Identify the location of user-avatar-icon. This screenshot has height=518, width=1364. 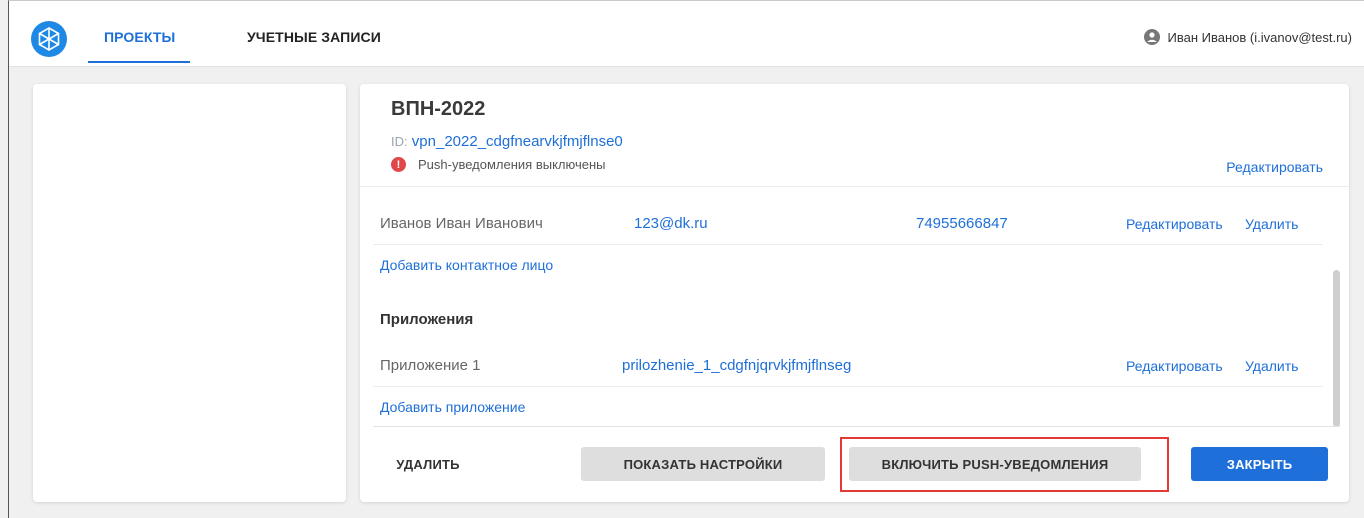
(1151, 37).